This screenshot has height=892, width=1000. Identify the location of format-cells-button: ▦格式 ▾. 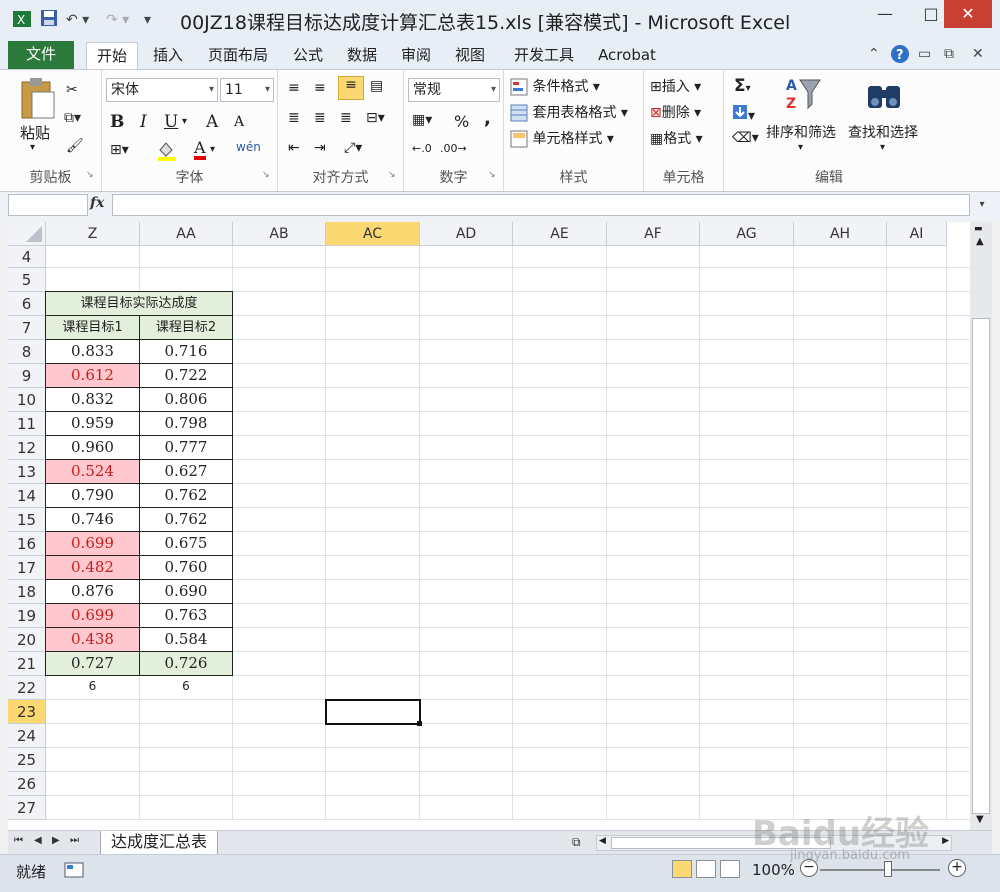
(676, 138).